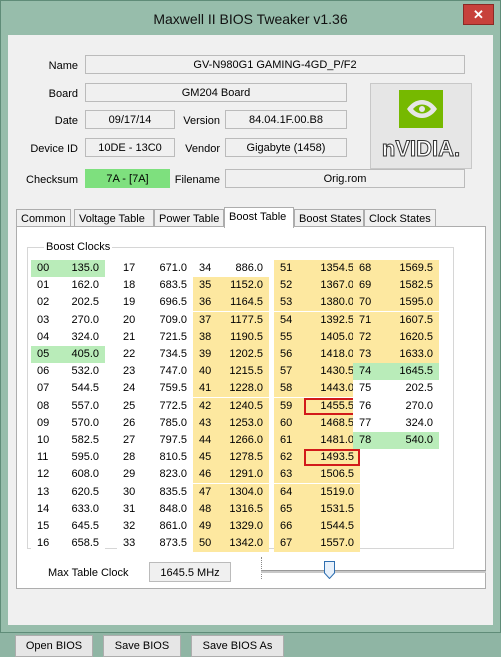 Image resolution: width=501 pixels, height=657 pixels. I want to click on boost-clock-value: 747.0, so click(171, 372).